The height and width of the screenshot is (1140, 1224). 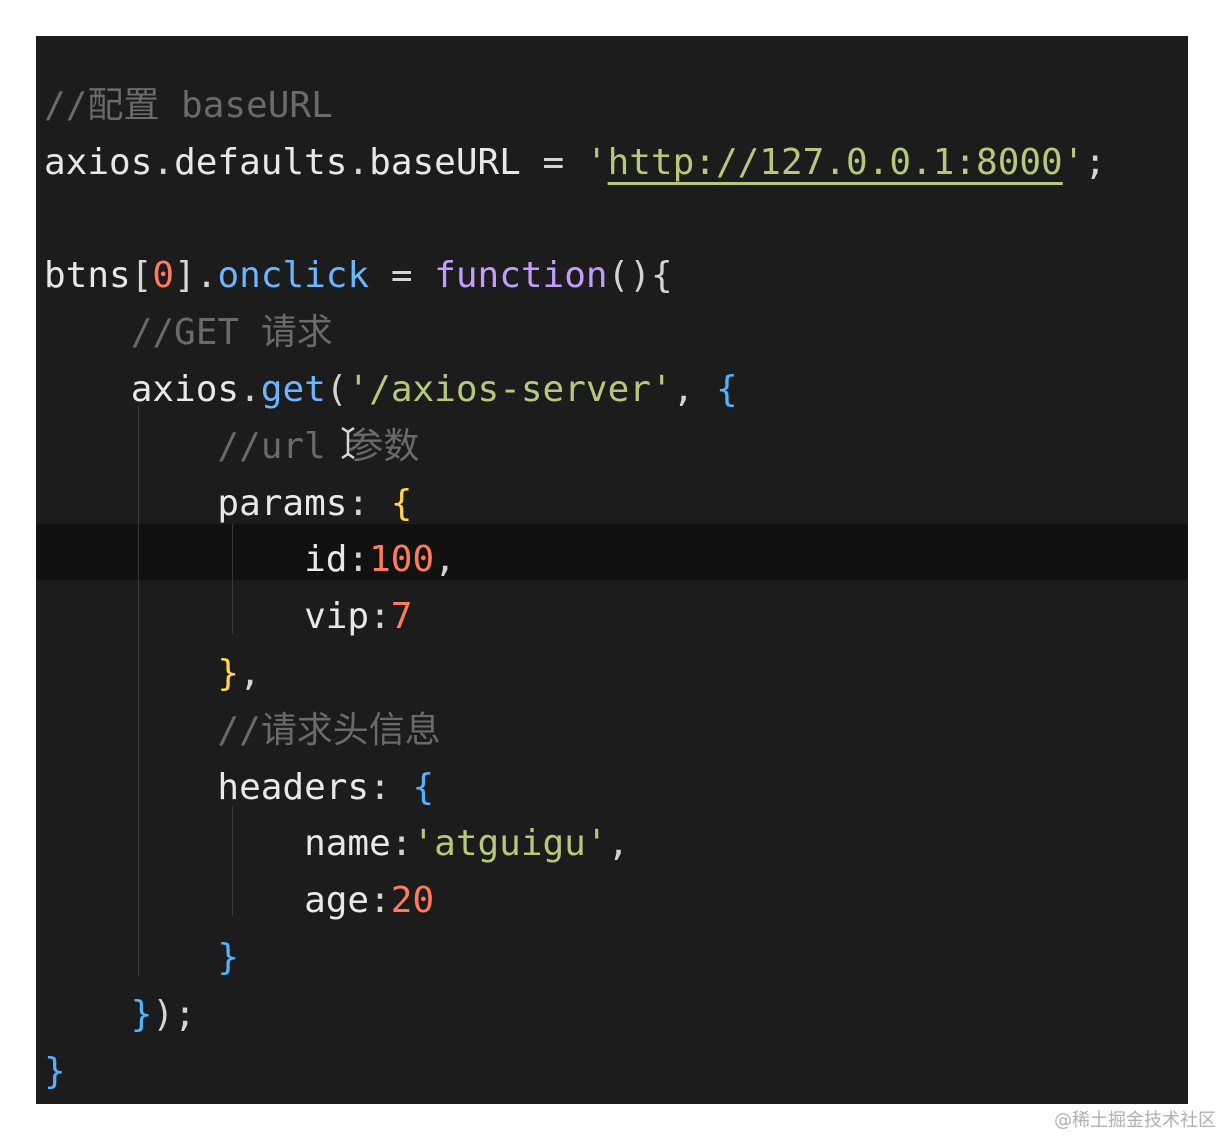 What do you see at coordinates (188, 105) in the screenshot?
I see `code-token: //配置 baseURL` at bounding box center [188, 105].